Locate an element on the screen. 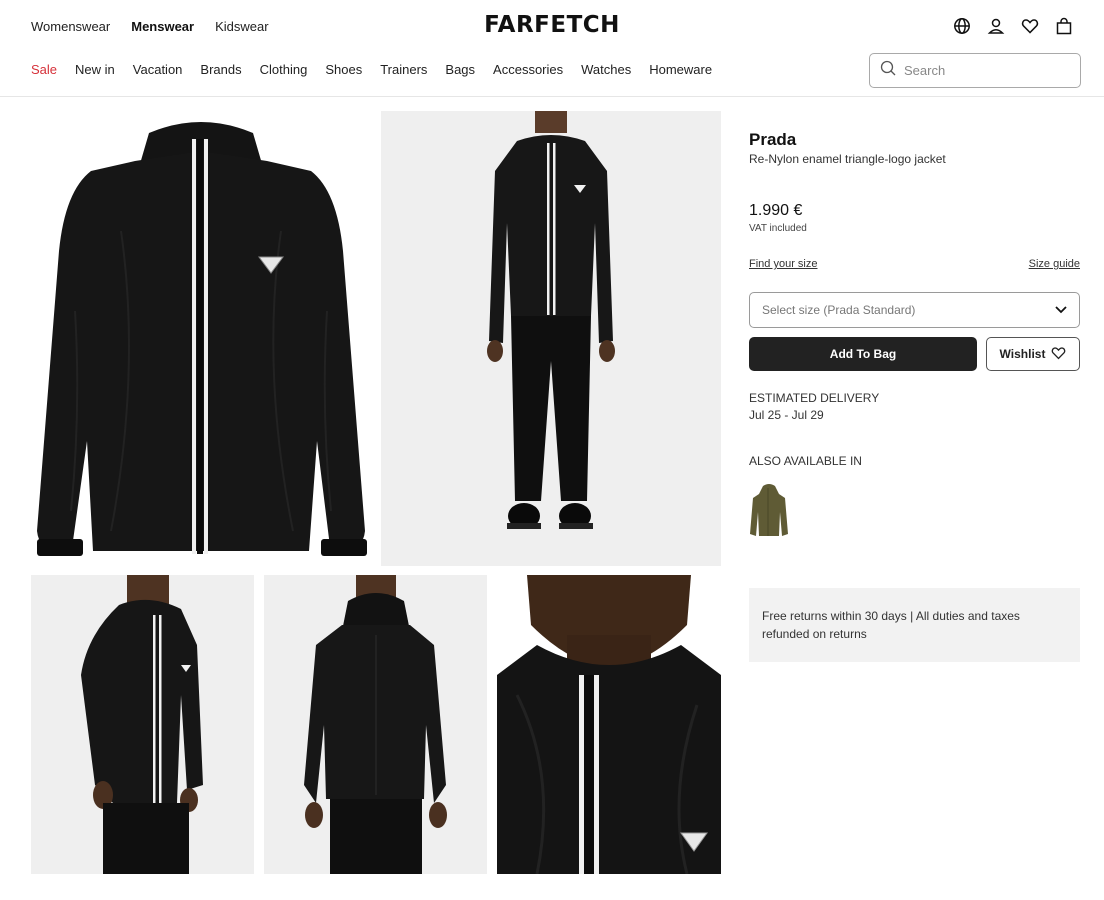 The width and height of the screenshot is (1104, 900). gender-tab-menswear: Menswear is located at coordinates (162, 26).